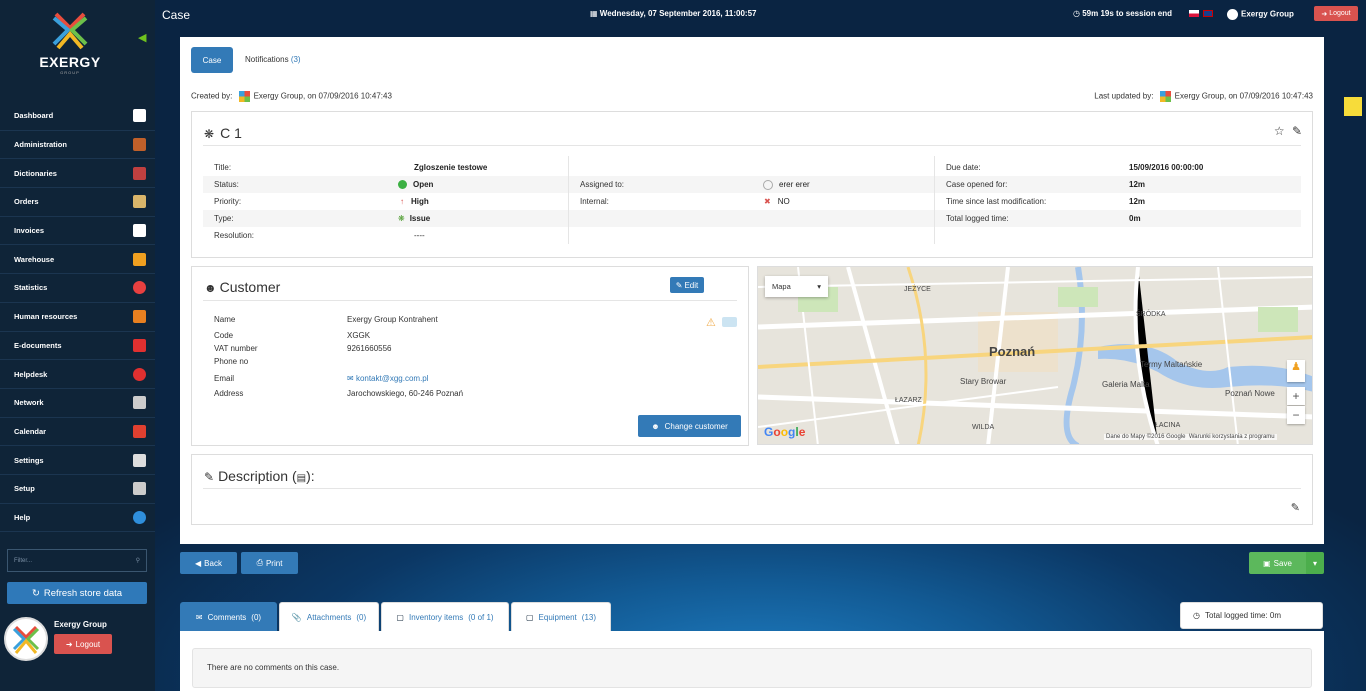 The height and width of the screenshot is (691, 1366). I want to click on tab-equipment: ▢ Equipment (13), so click(561, 617).